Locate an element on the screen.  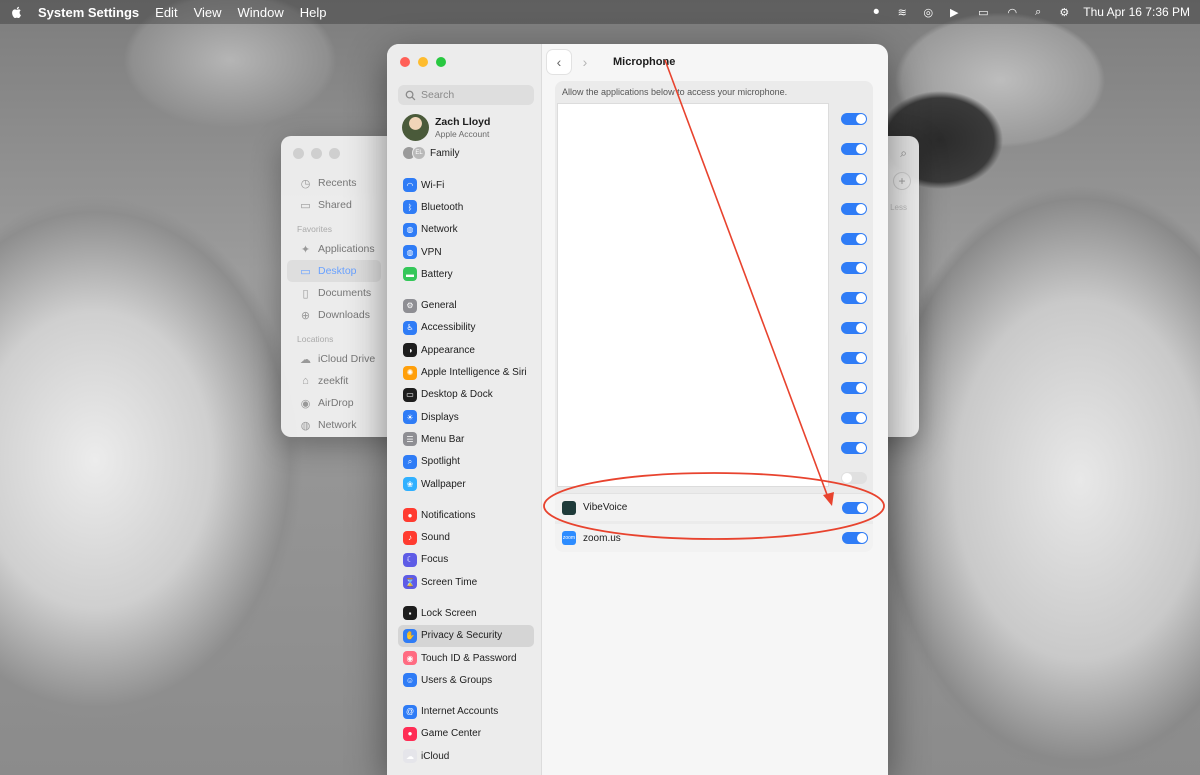
menu-edit: Edit is located at coordinates (166, 12).